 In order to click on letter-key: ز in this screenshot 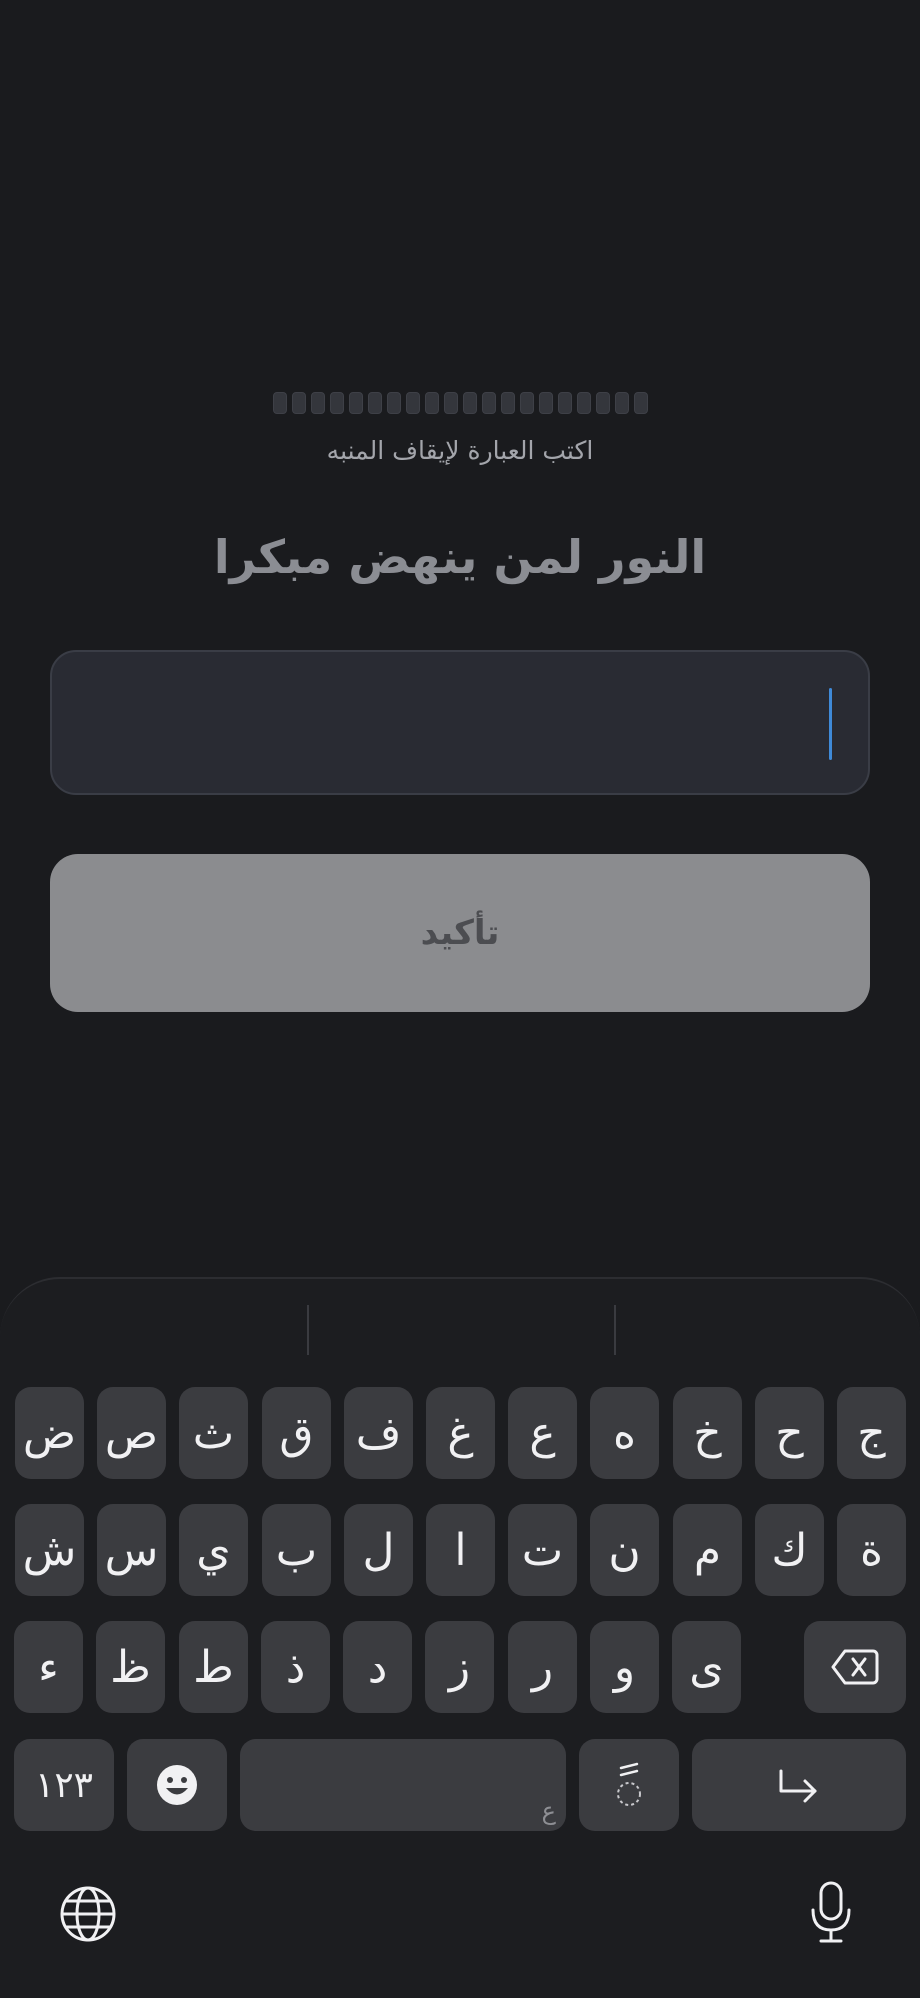, I will do `click(459, 1667)`.